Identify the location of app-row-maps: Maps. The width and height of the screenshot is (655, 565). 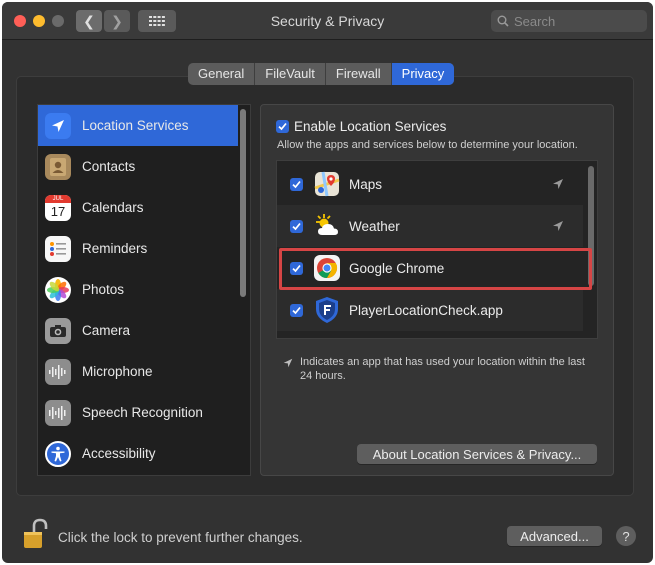
(430, 184).